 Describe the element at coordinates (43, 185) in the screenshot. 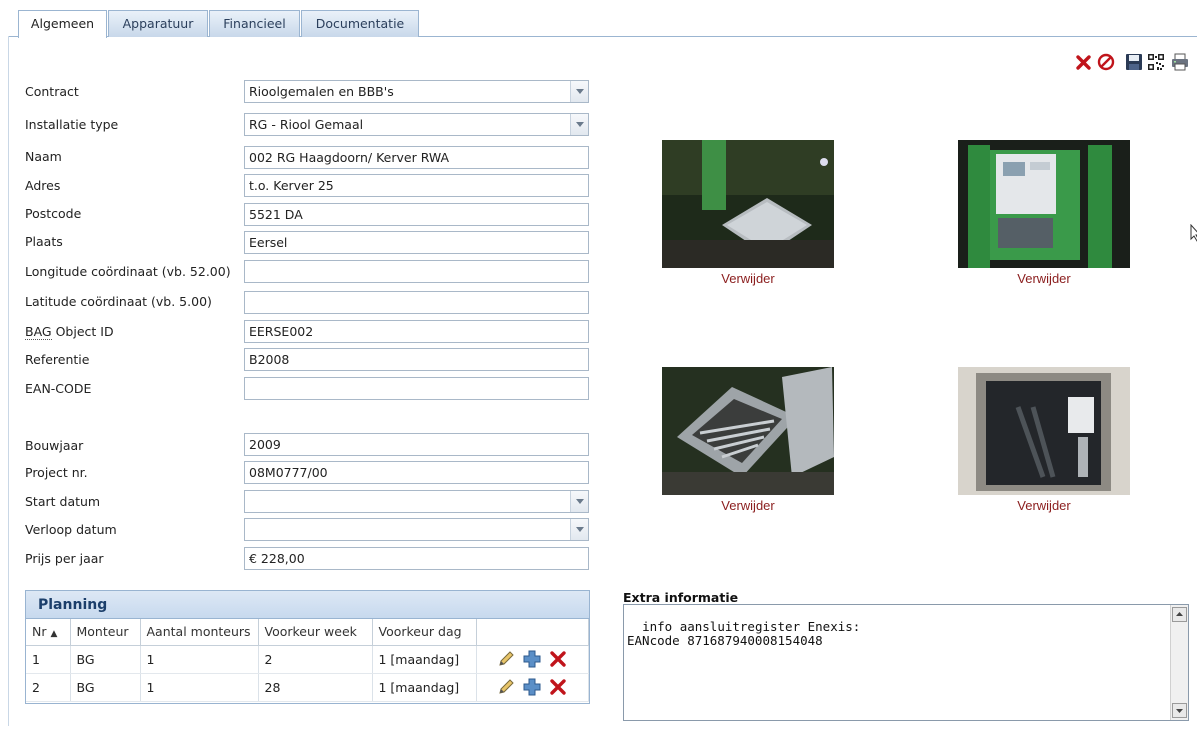

I see `adres-label: Adres` at that location.